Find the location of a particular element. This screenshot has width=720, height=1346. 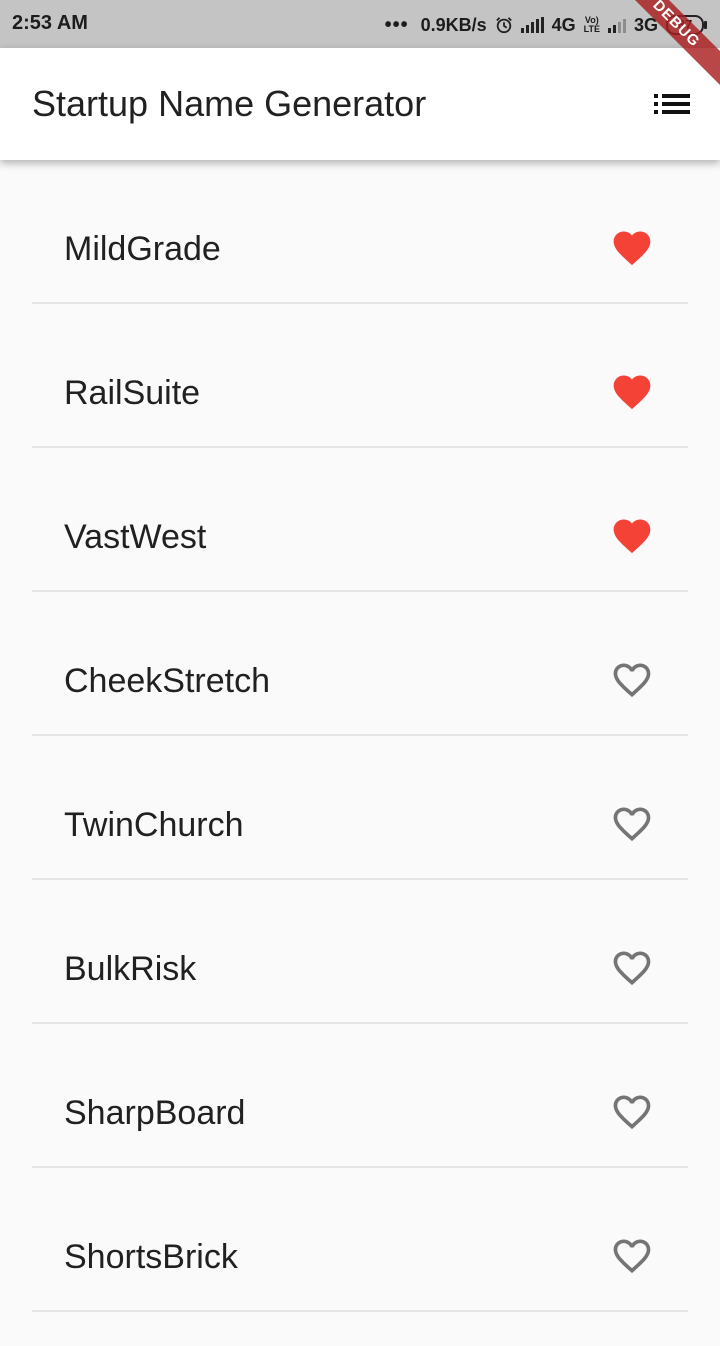

network-type-4g: 4G is located at coordinates (563, 24).